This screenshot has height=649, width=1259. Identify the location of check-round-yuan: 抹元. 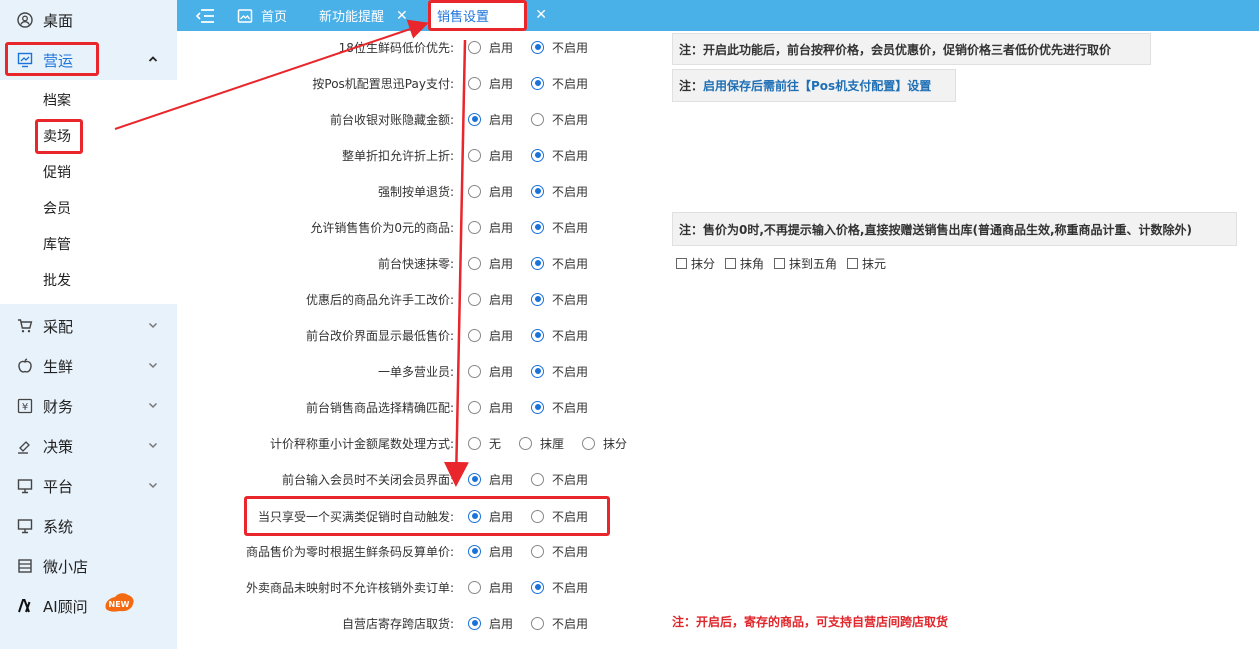
(866, 263).